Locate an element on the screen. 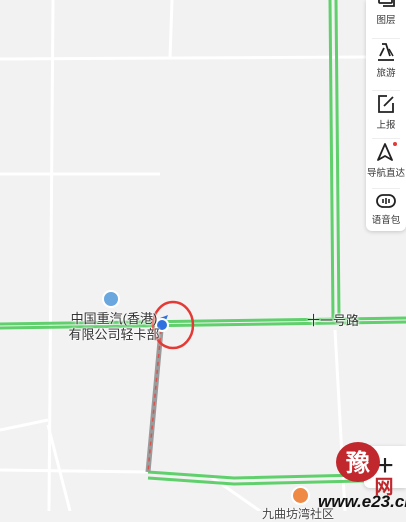  travel-icon is located at coordinates (386, 52).